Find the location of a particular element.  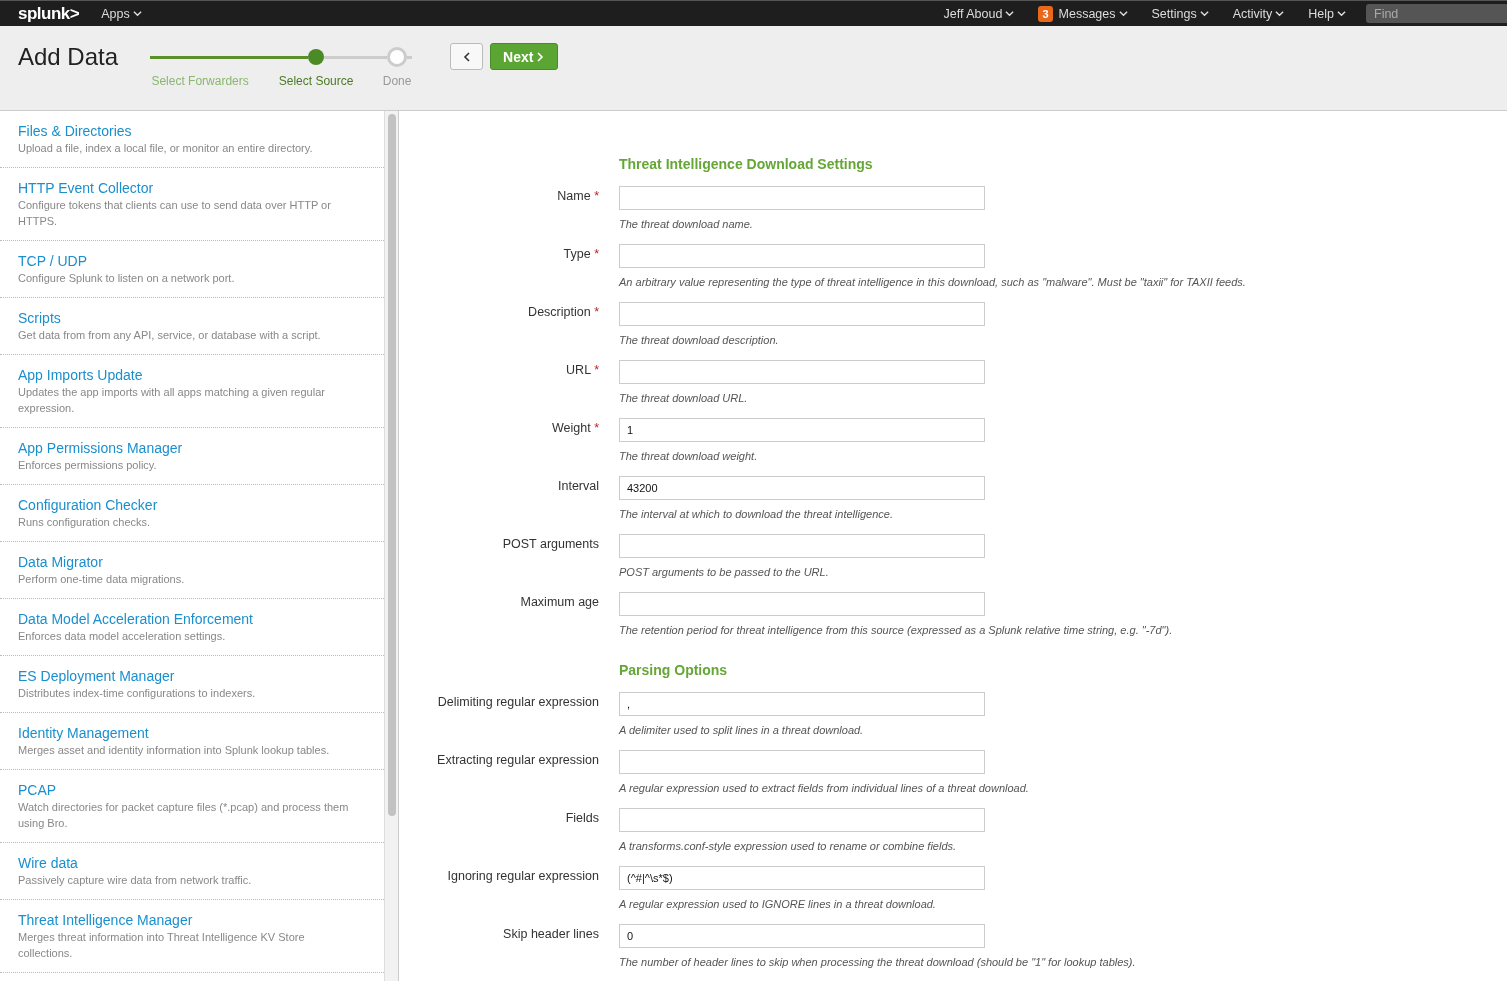

menu-button: Settings is located at coordinates (1180, 13).